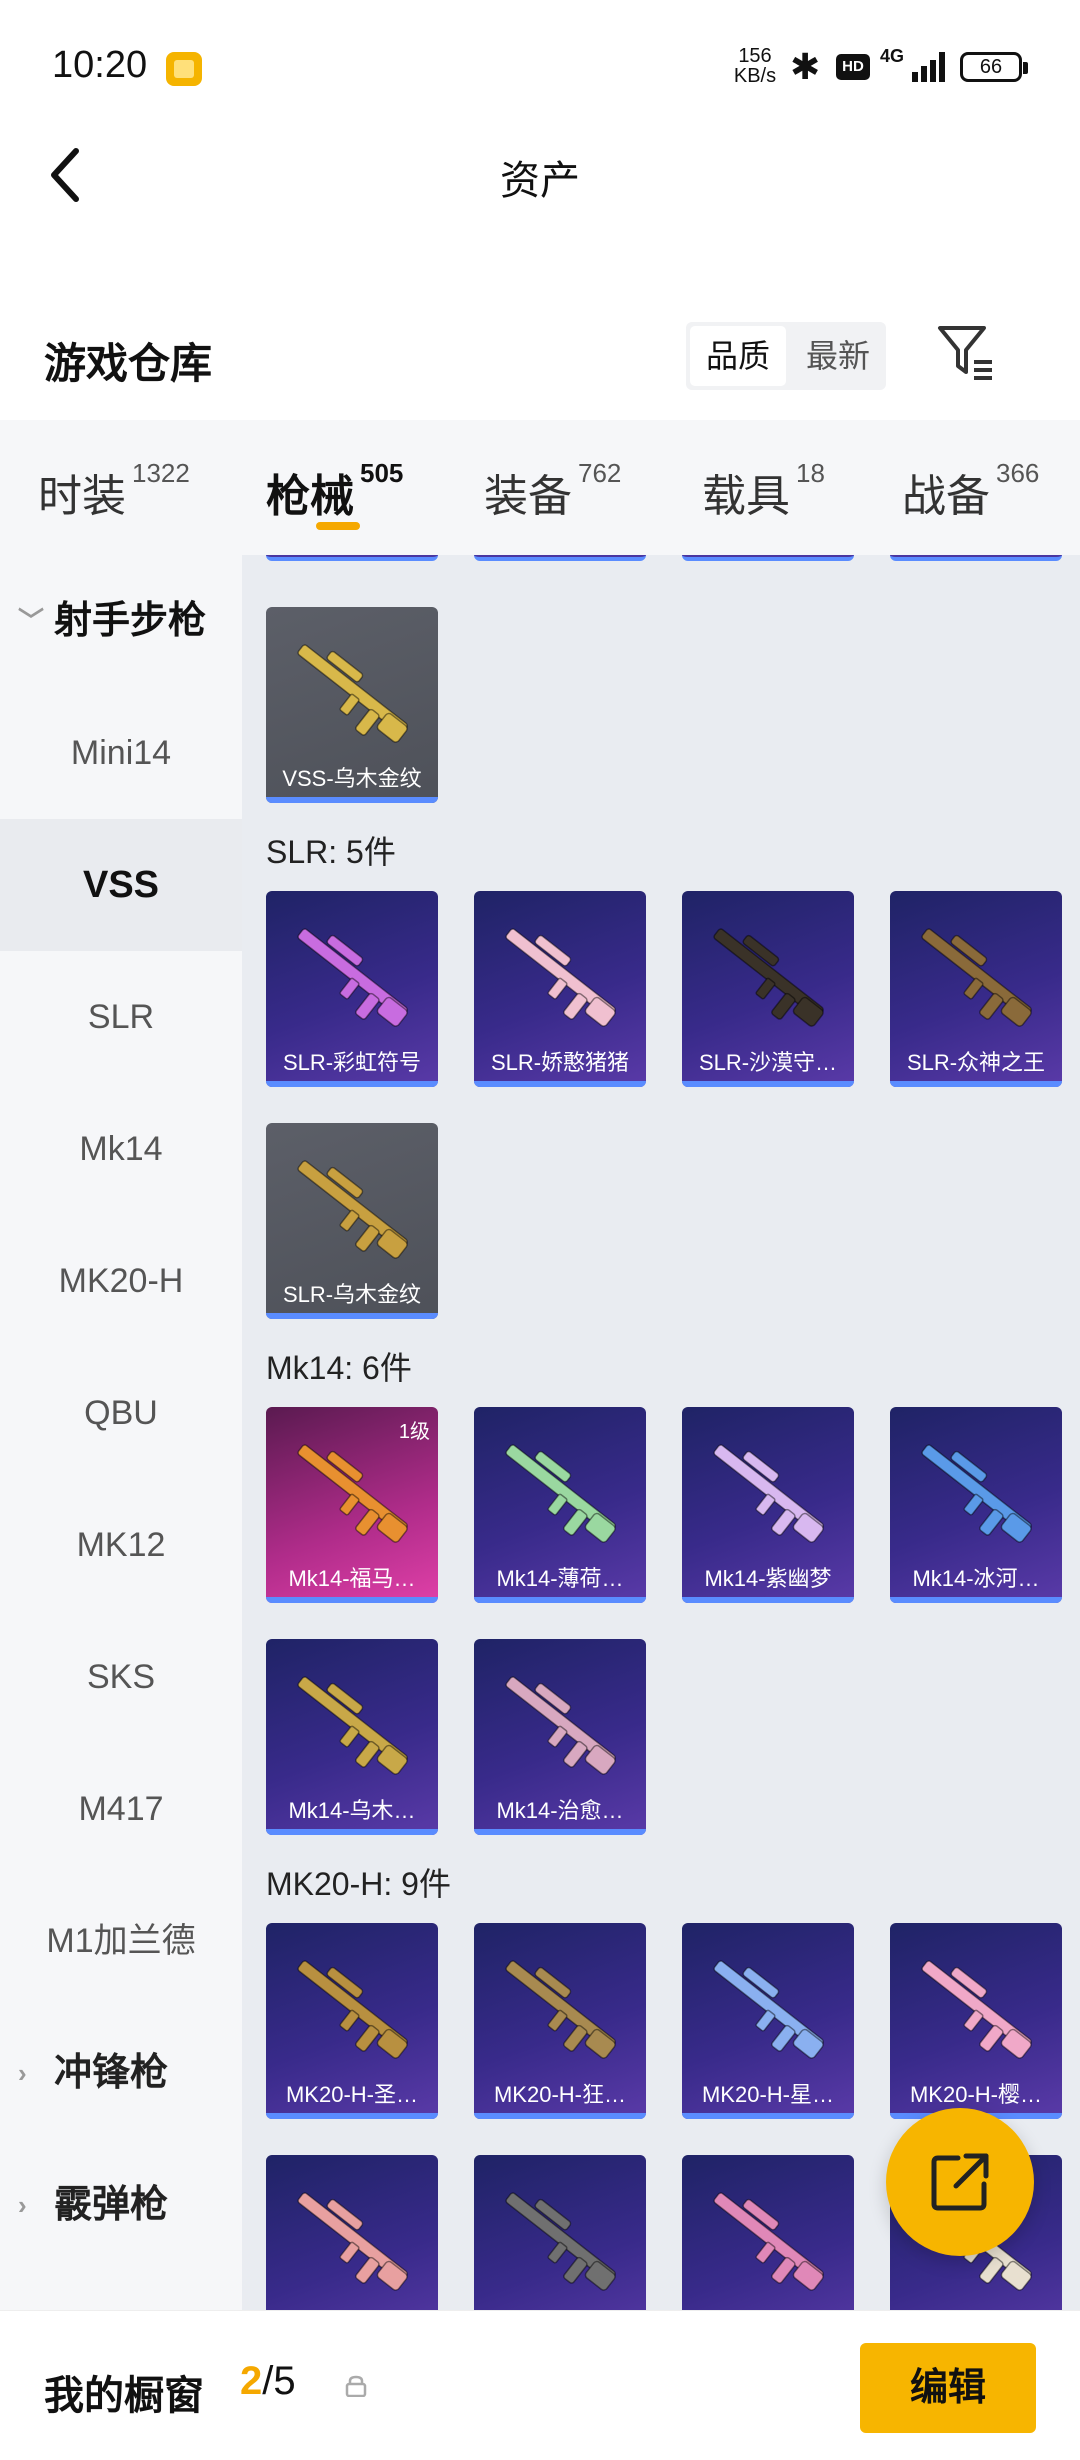 This screenshot has width=1080, height=2460. I want to click on skin-card: Mk14-紫幽梦, so click(768, 1505).